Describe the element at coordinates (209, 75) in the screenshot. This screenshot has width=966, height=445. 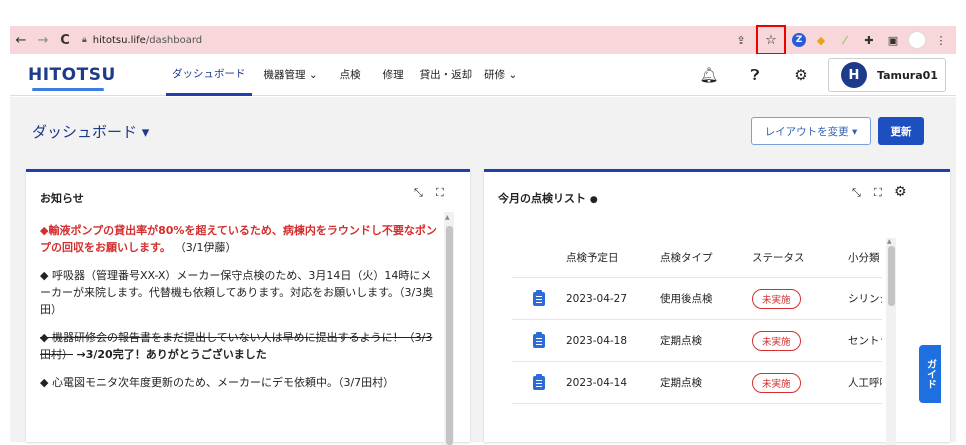
I see `nav-dashboard: ダッシュボード` at that location.